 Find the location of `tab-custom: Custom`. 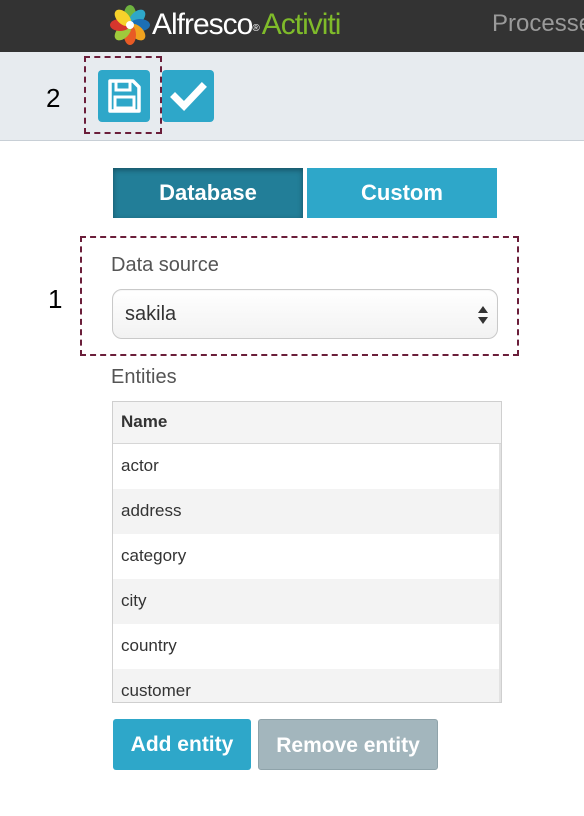

tab-custom: Custom is located at coordinates (402, 193).